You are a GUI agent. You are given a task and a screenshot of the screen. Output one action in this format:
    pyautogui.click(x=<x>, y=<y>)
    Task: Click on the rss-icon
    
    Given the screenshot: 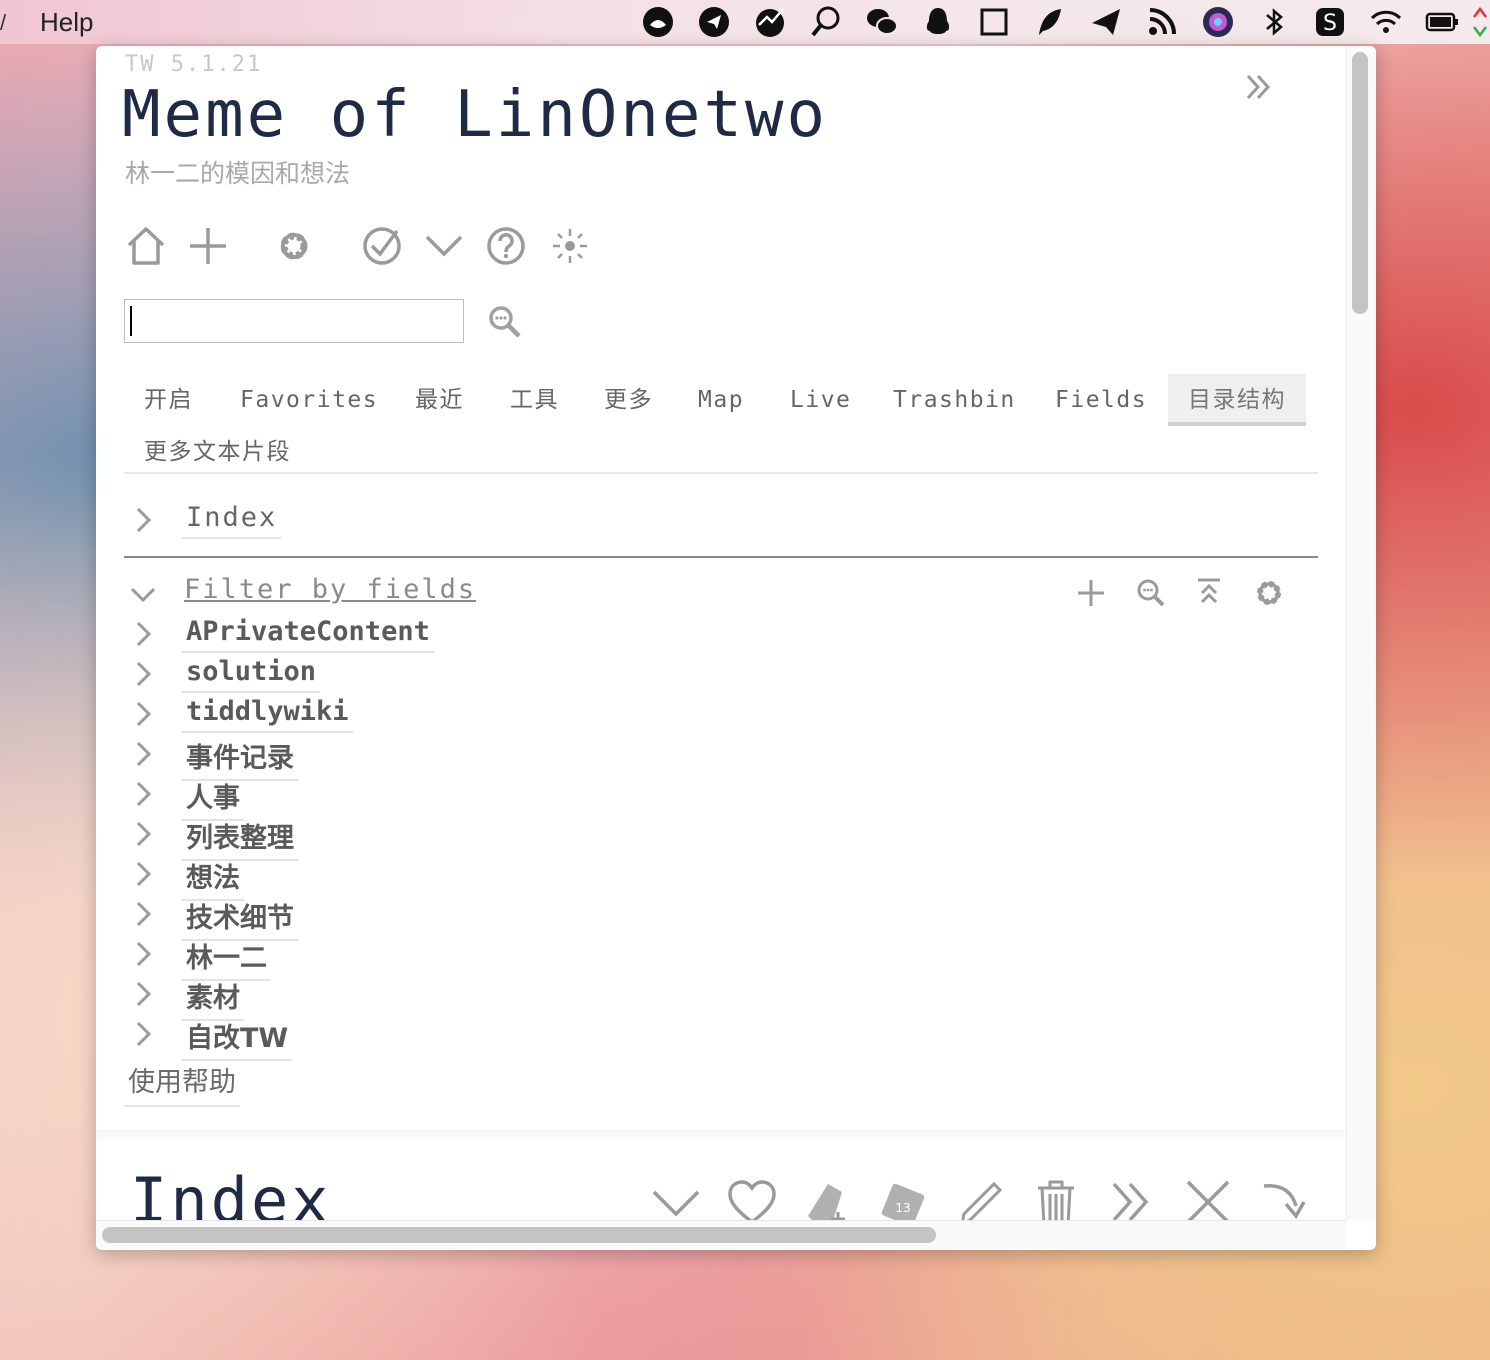 What is the action you would take?
    pyautogui.click(x=1162, y=22)
    